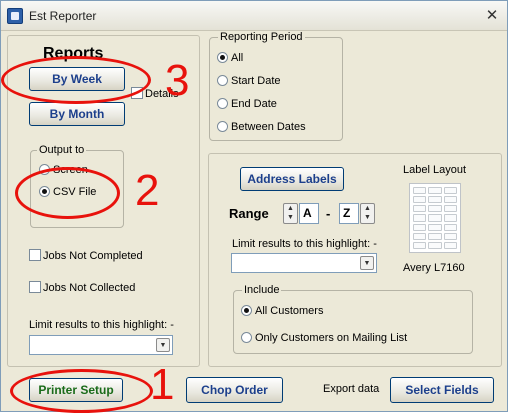 The width and height of the screenshot is (508, 413). What do you see at coordinates (254, 16) in the screenshot?
I see `title-bar: Est Reporter ✕` at bounding box center [254, 16].